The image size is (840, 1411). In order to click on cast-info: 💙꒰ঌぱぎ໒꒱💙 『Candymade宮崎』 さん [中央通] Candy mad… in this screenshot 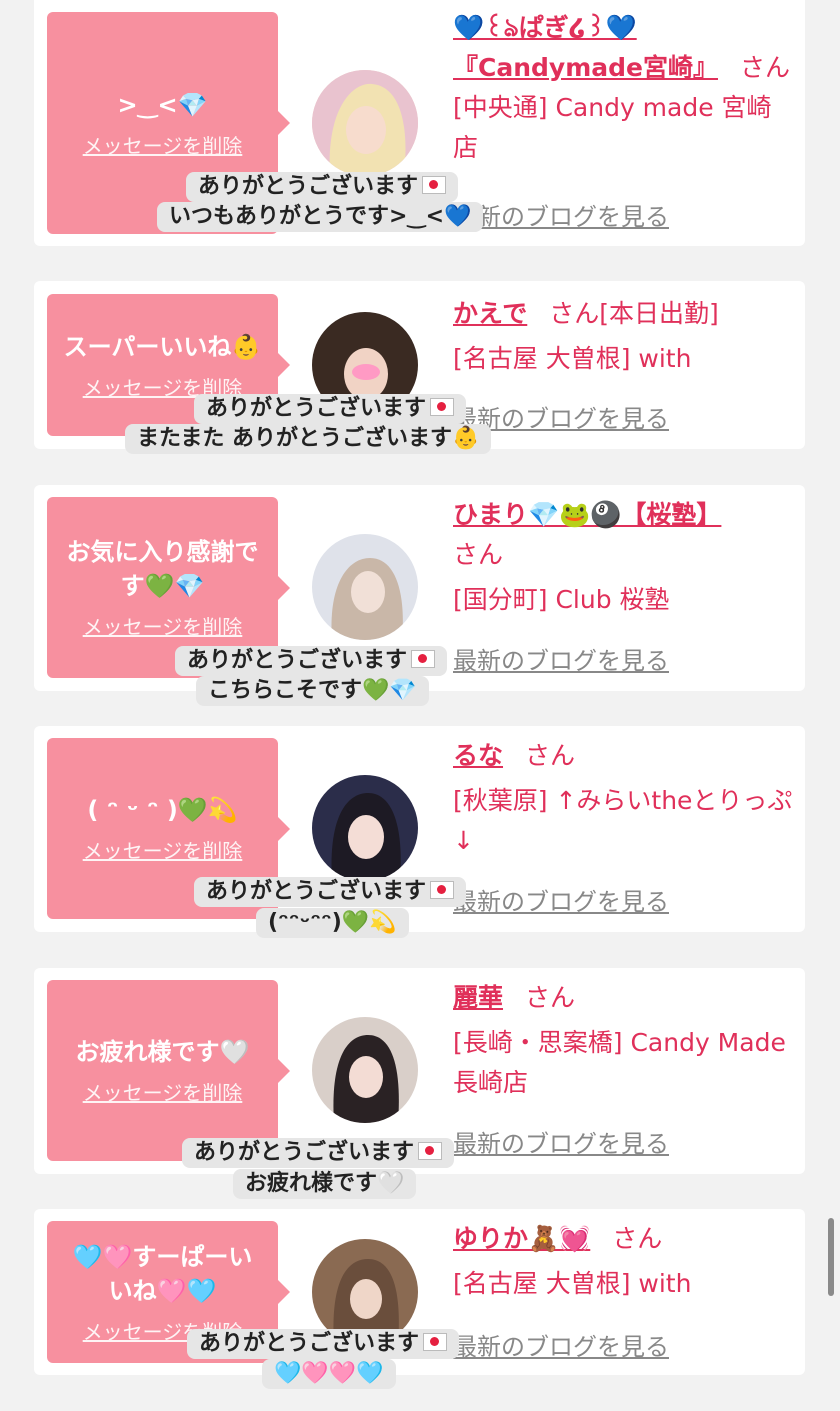, I will do `click(623, 88)`.